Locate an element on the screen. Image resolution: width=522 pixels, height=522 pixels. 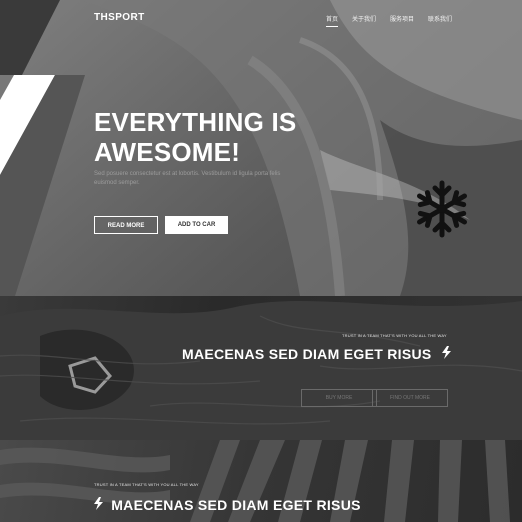
section1-headline: MAECENAS SED DIAM EGET RISUS is located at coordinates (316, 354).